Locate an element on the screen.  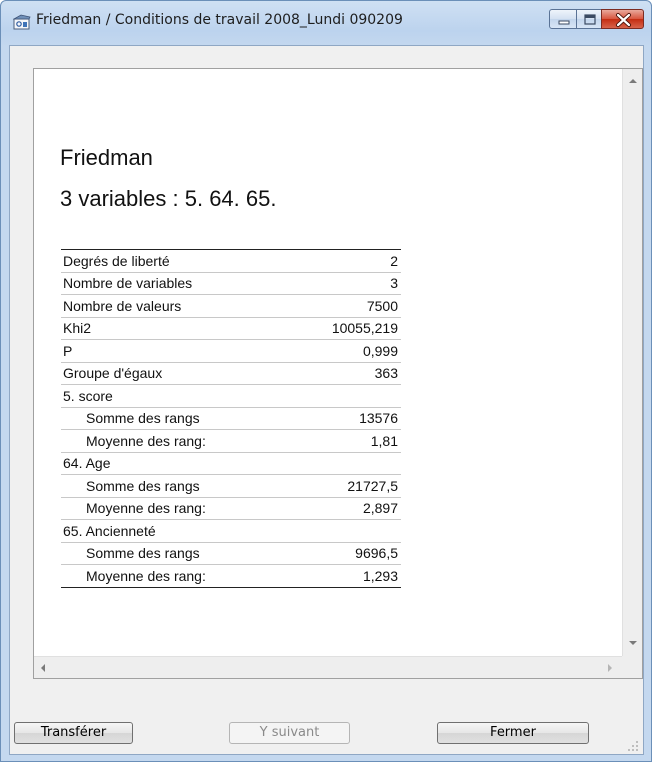
table-row: 5. score is located at coordinates (231, 396).